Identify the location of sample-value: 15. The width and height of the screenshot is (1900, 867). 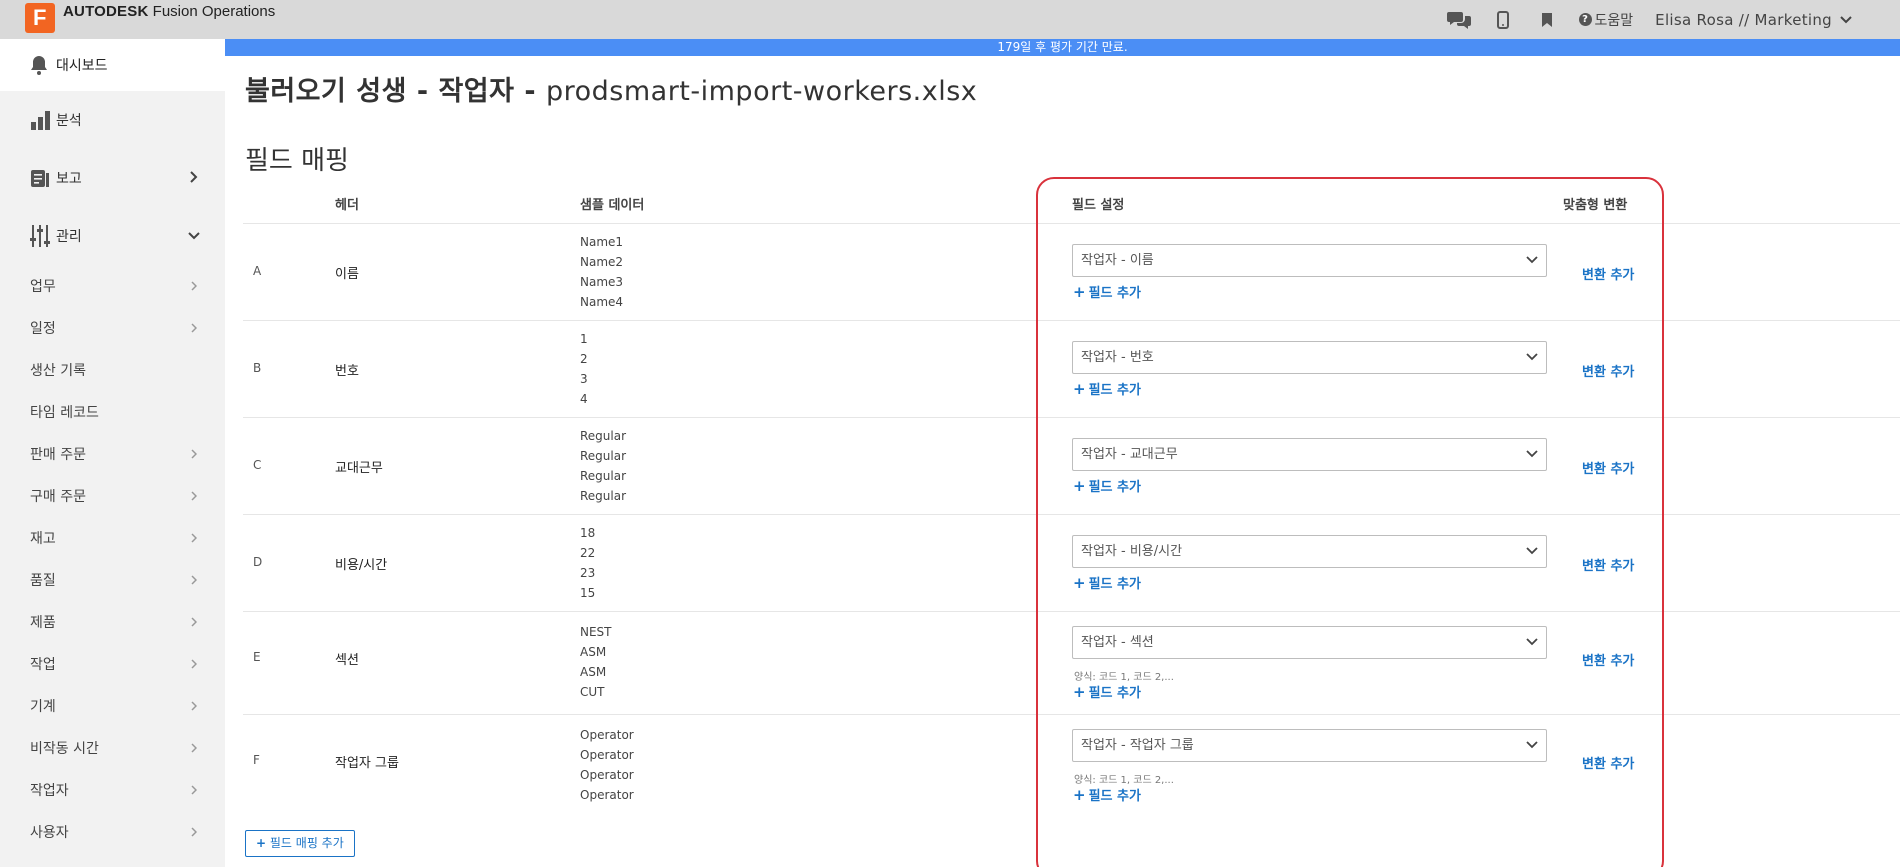
(588, 593).